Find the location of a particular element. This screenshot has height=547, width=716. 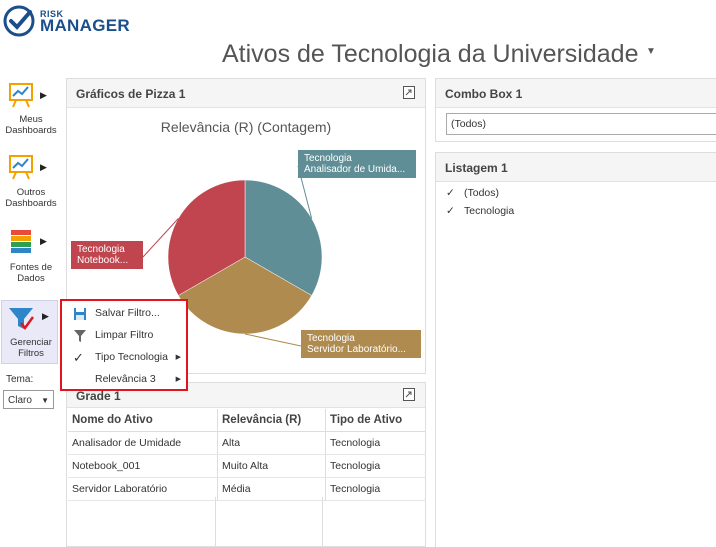

column-header: Tipo de Ativo is located at coordinates (375, 420).